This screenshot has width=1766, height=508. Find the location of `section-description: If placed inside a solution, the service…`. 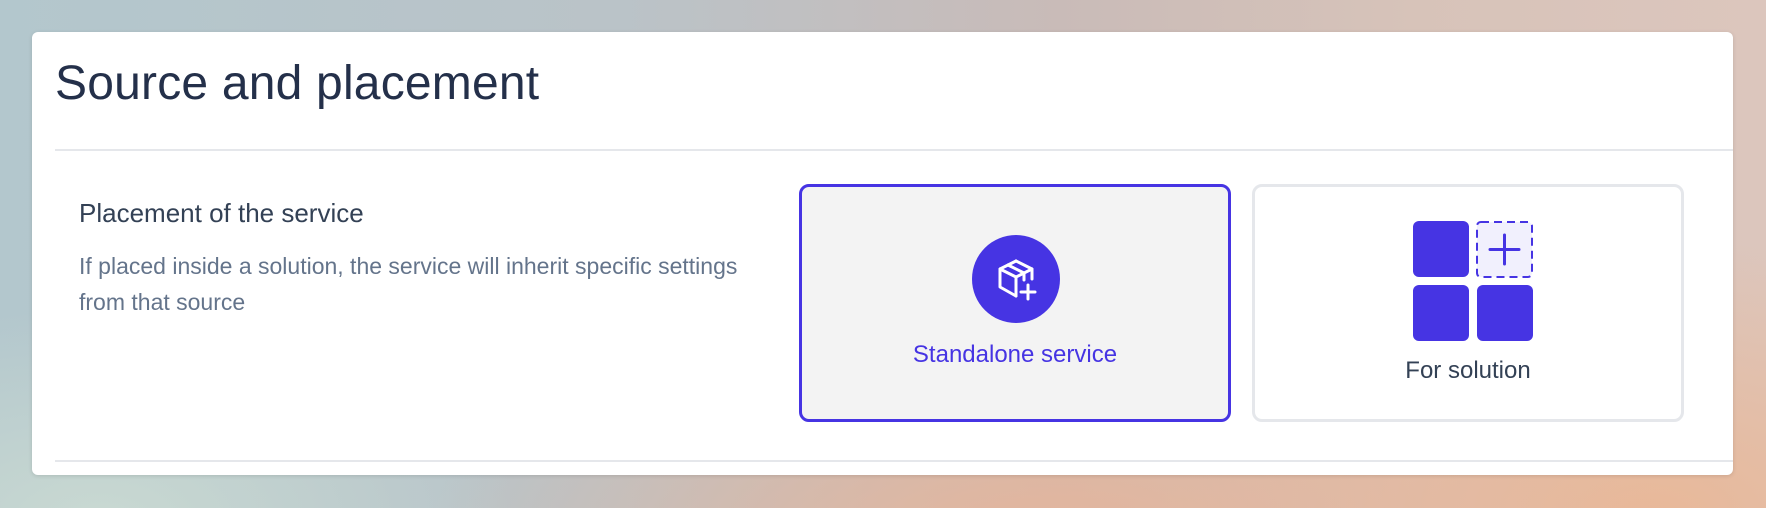

section-description: If placed inside a solution, the service… is located at coordinates (408, 284).